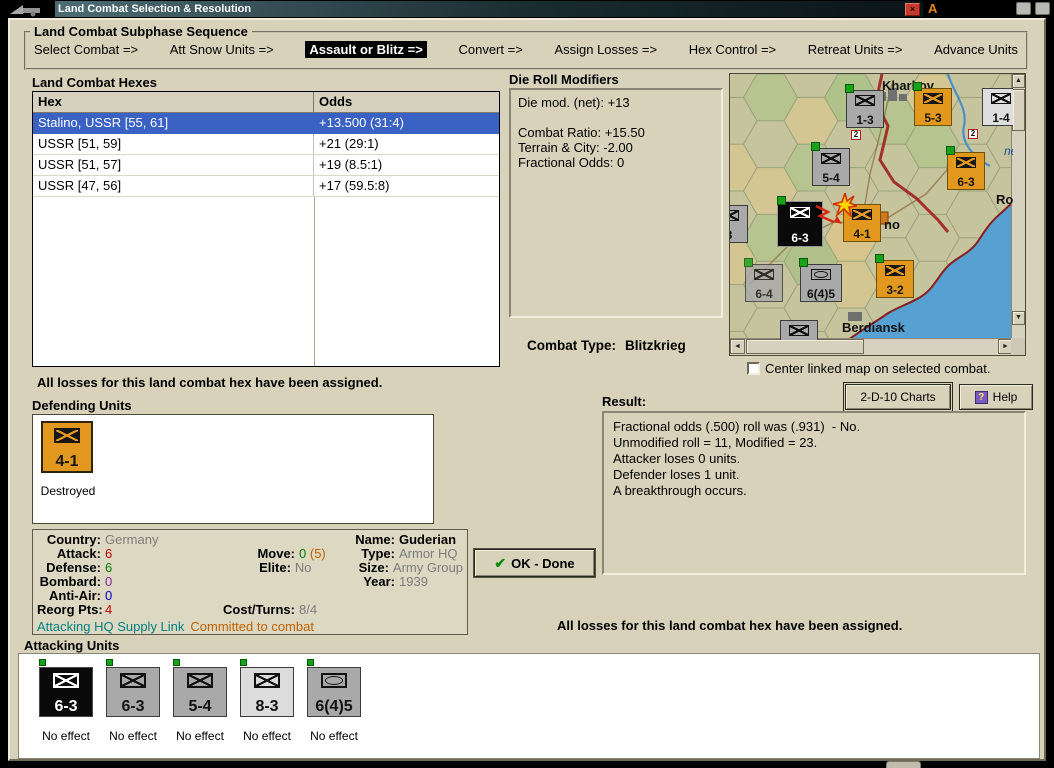 The width and height of the screenshot is (1054, 768). Describe the element at coordinates (72, 645) in the screenshot. I see `section-title-attacking-units: Attacking Units` at that location.